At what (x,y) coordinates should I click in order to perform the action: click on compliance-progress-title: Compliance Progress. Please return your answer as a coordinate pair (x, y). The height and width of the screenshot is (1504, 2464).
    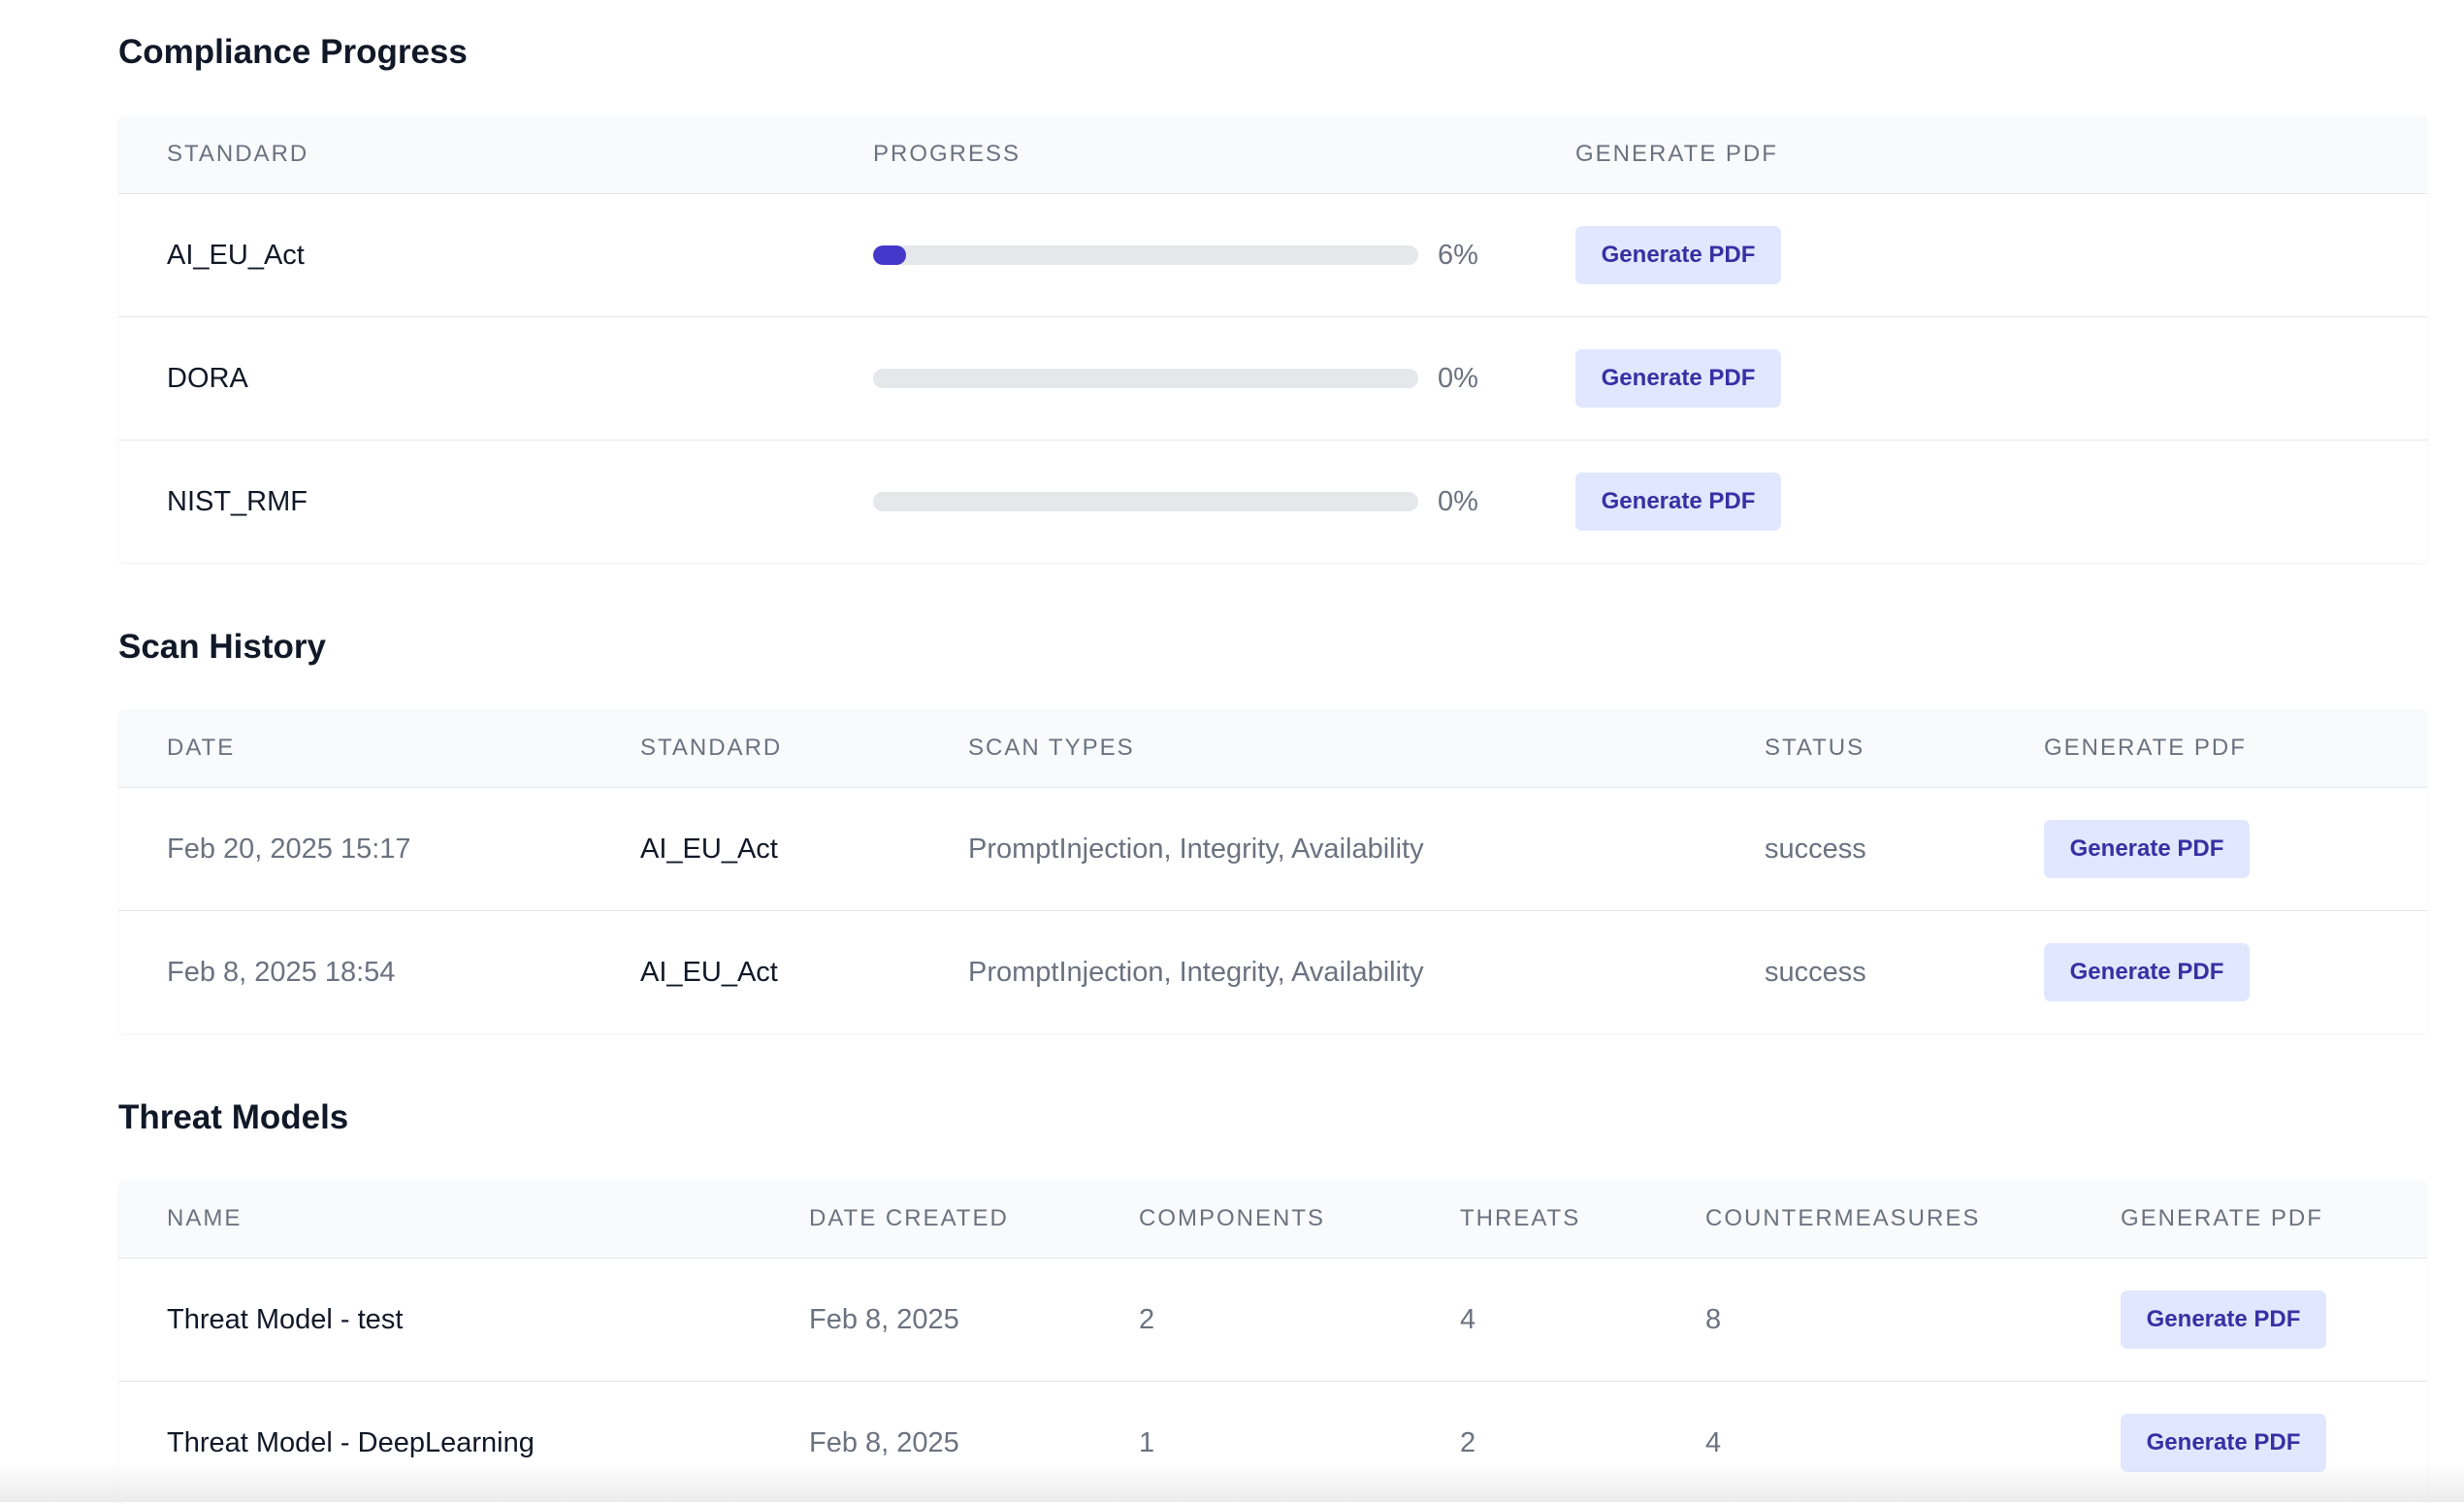
    Looking at the image, I should click on (293, 52).